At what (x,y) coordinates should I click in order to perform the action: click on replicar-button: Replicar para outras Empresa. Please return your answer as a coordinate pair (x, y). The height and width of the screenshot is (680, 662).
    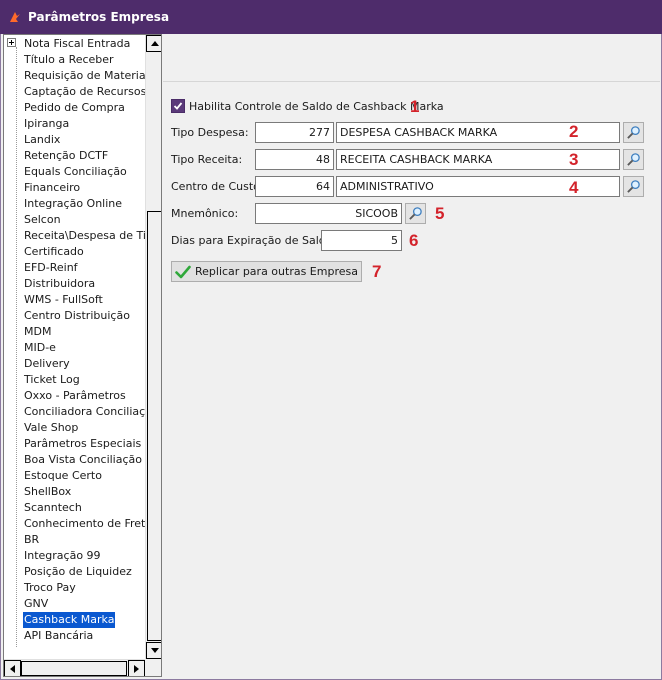
    Looking at the image, I should click on (266, 271).